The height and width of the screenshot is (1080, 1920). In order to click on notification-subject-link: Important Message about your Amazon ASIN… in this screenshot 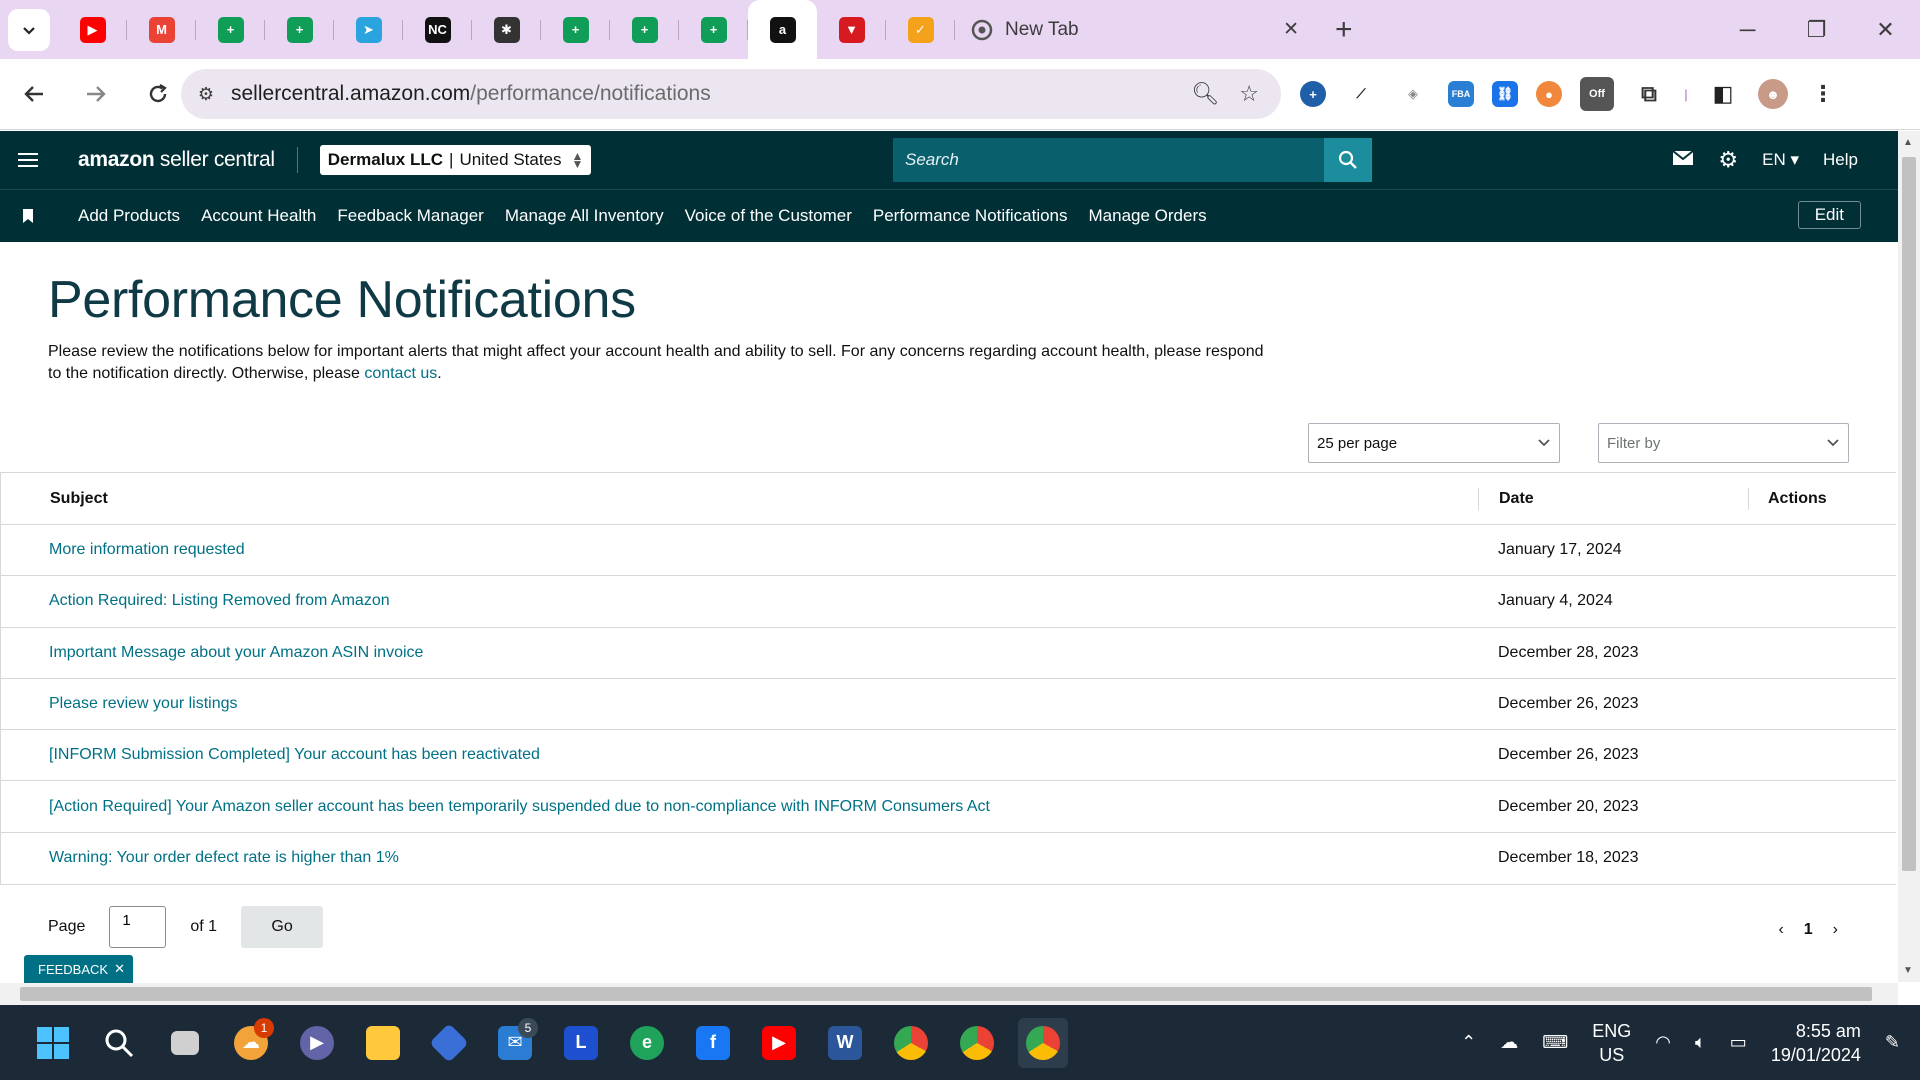, I will do `click(236, 653)`.